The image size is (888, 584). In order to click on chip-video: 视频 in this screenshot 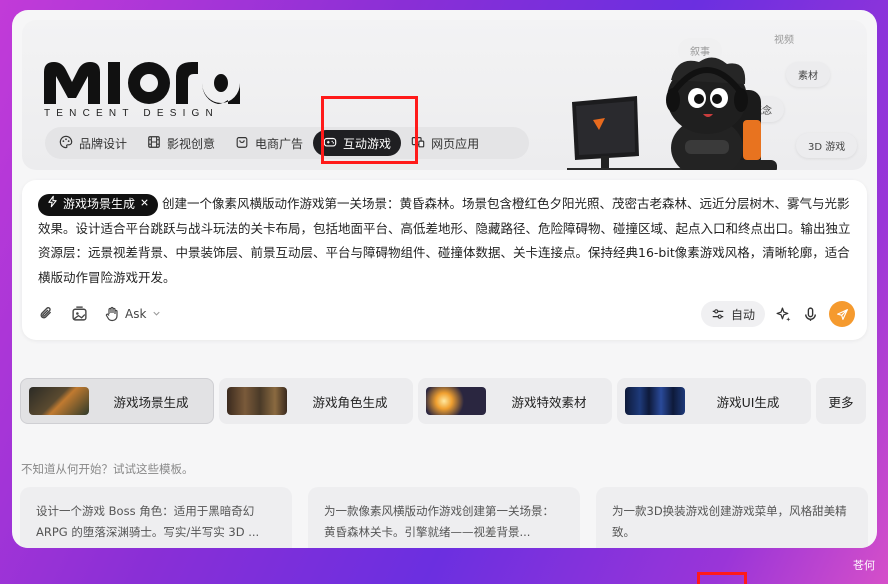, I will do `click(784, 38)`.